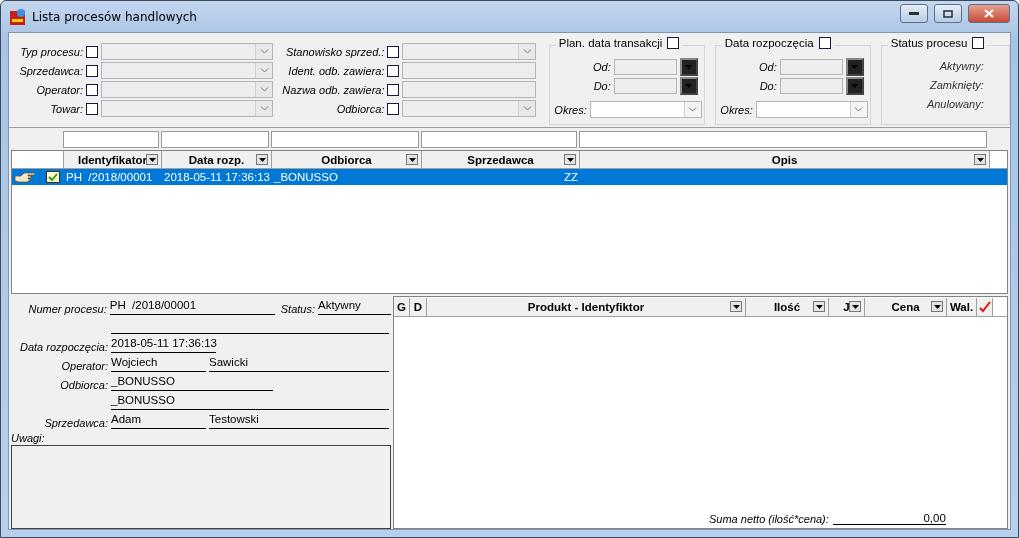 The height and width of the screenshot is (538, 1019). Describe the element at coordinates (51, 51) in the screenshot. I see `filter-label: Typ procesu:` at that location.